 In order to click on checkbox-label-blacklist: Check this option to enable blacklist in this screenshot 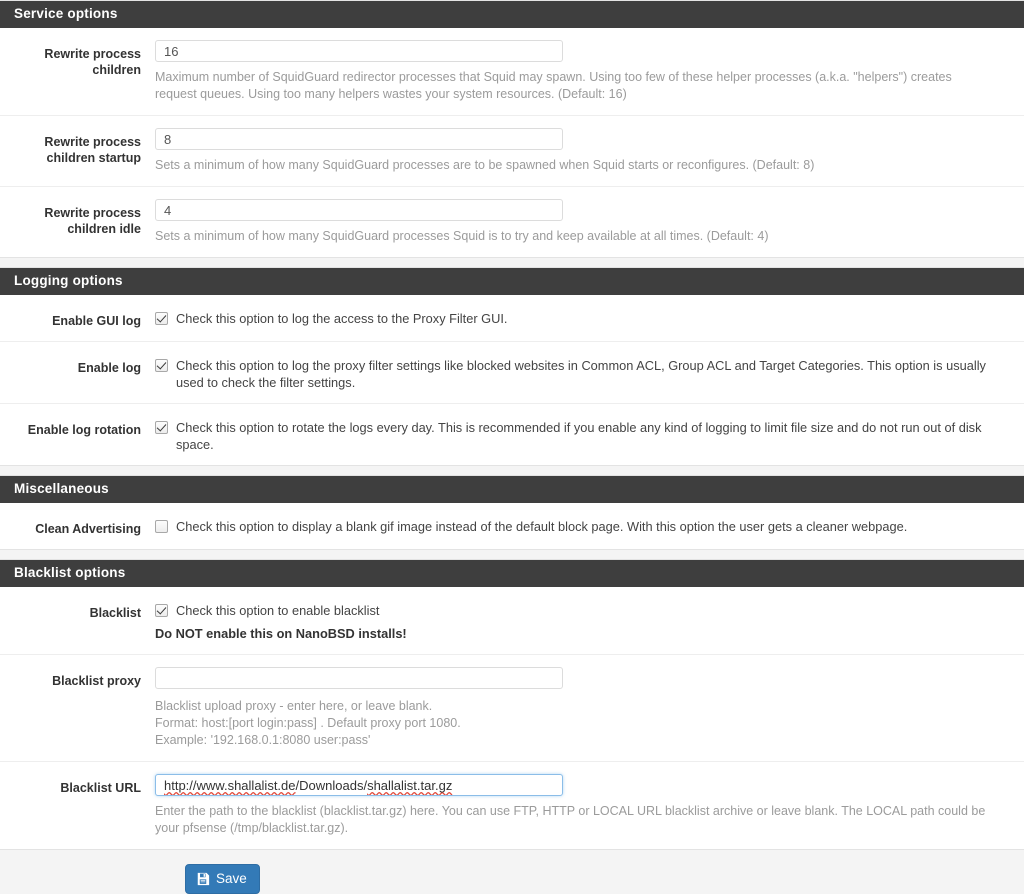, I will do `click(278, 610)`.